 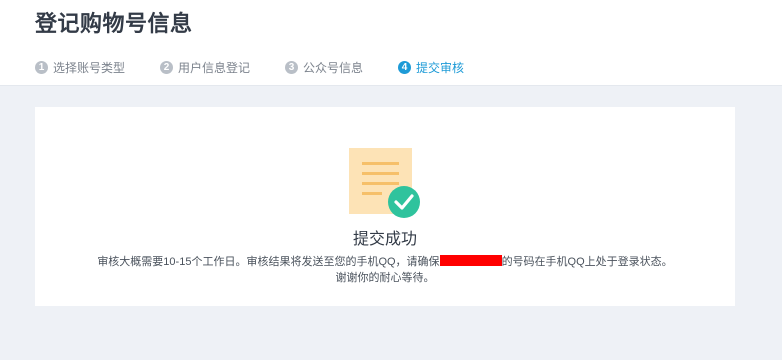 What do you see at coordinates (267, 67) in the screenshot?
I see `step-indicator: 1 选择账号类型 2 用户信息登记 3 公众号信息 4 提交审核` at bounding box center [267, 67].